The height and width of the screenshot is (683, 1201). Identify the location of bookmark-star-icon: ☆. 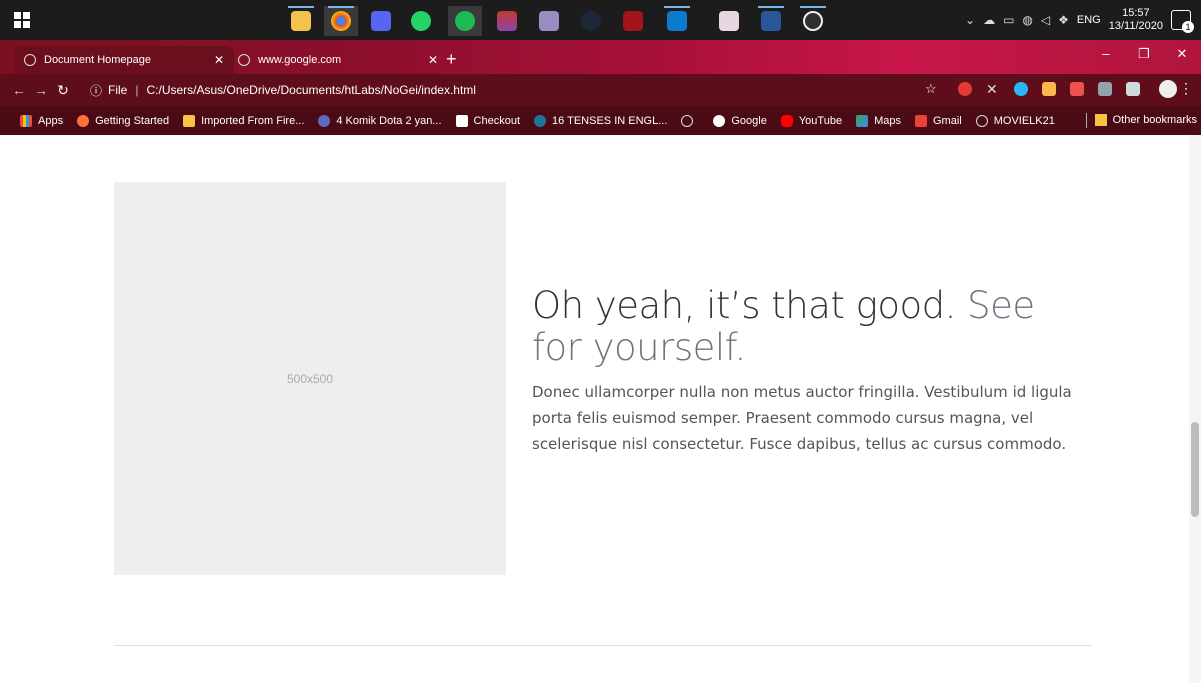
(931, 89).